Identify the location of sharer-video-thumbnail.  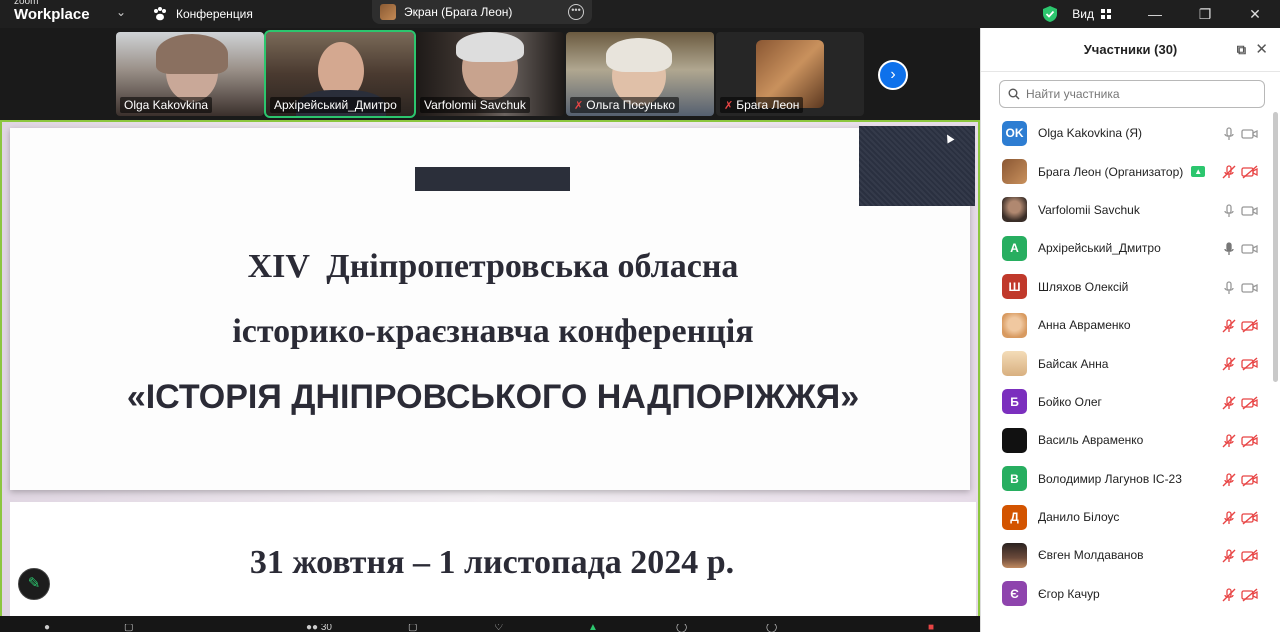
(917, 166).